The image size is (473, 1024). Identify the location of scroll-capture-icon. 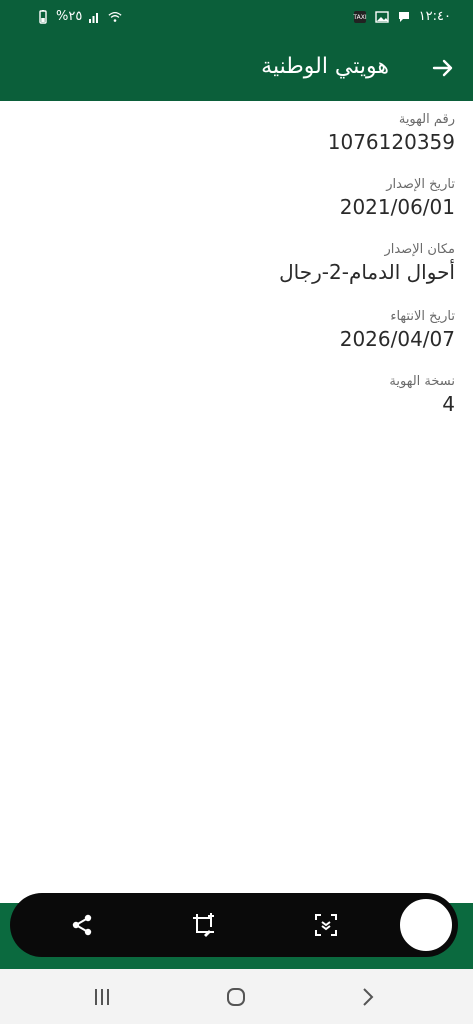
(326, 925).